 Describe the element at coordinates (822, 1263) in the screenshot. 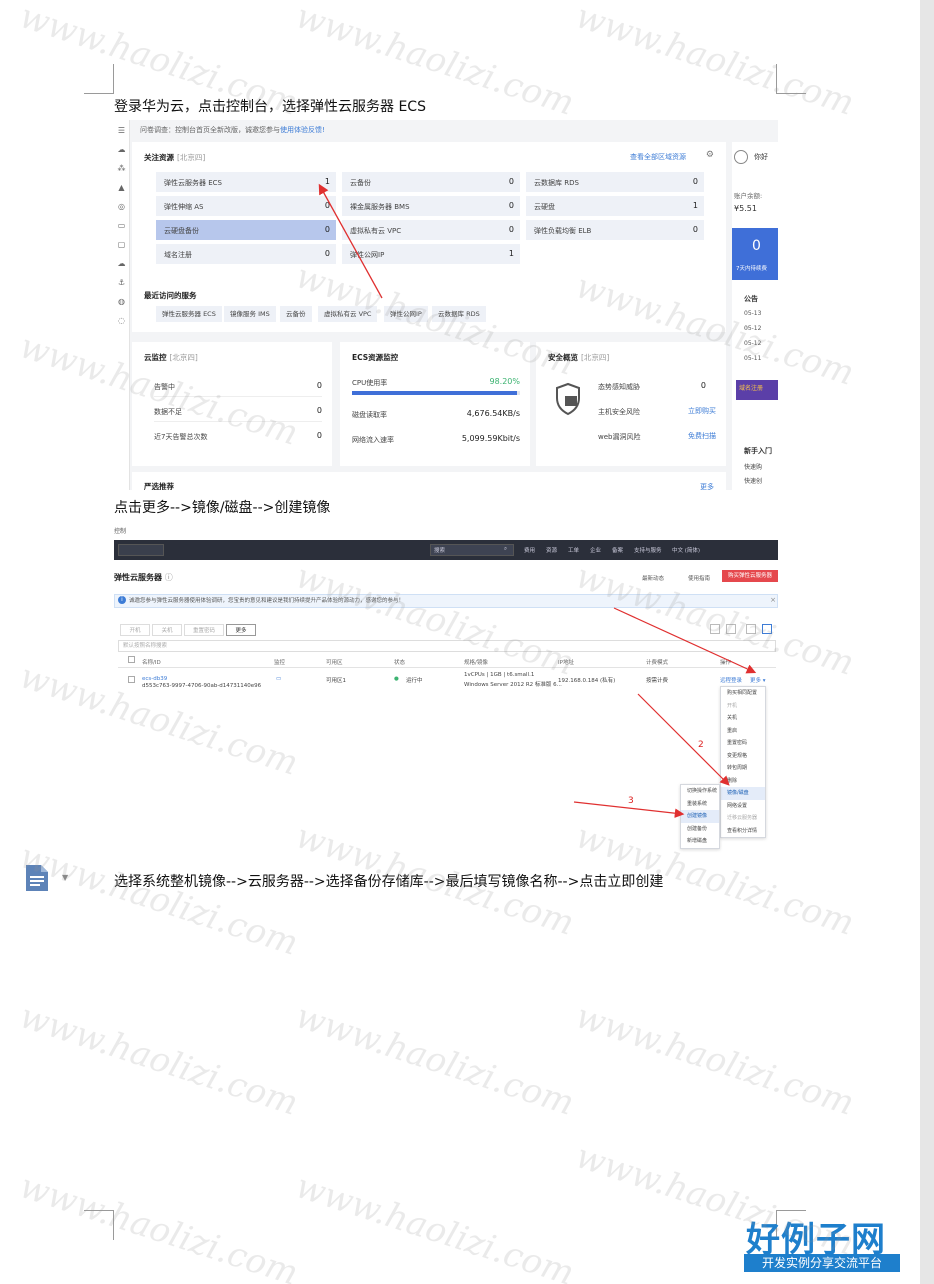

I see `logo-tagline: 开发实例分享交流平台` at that location.